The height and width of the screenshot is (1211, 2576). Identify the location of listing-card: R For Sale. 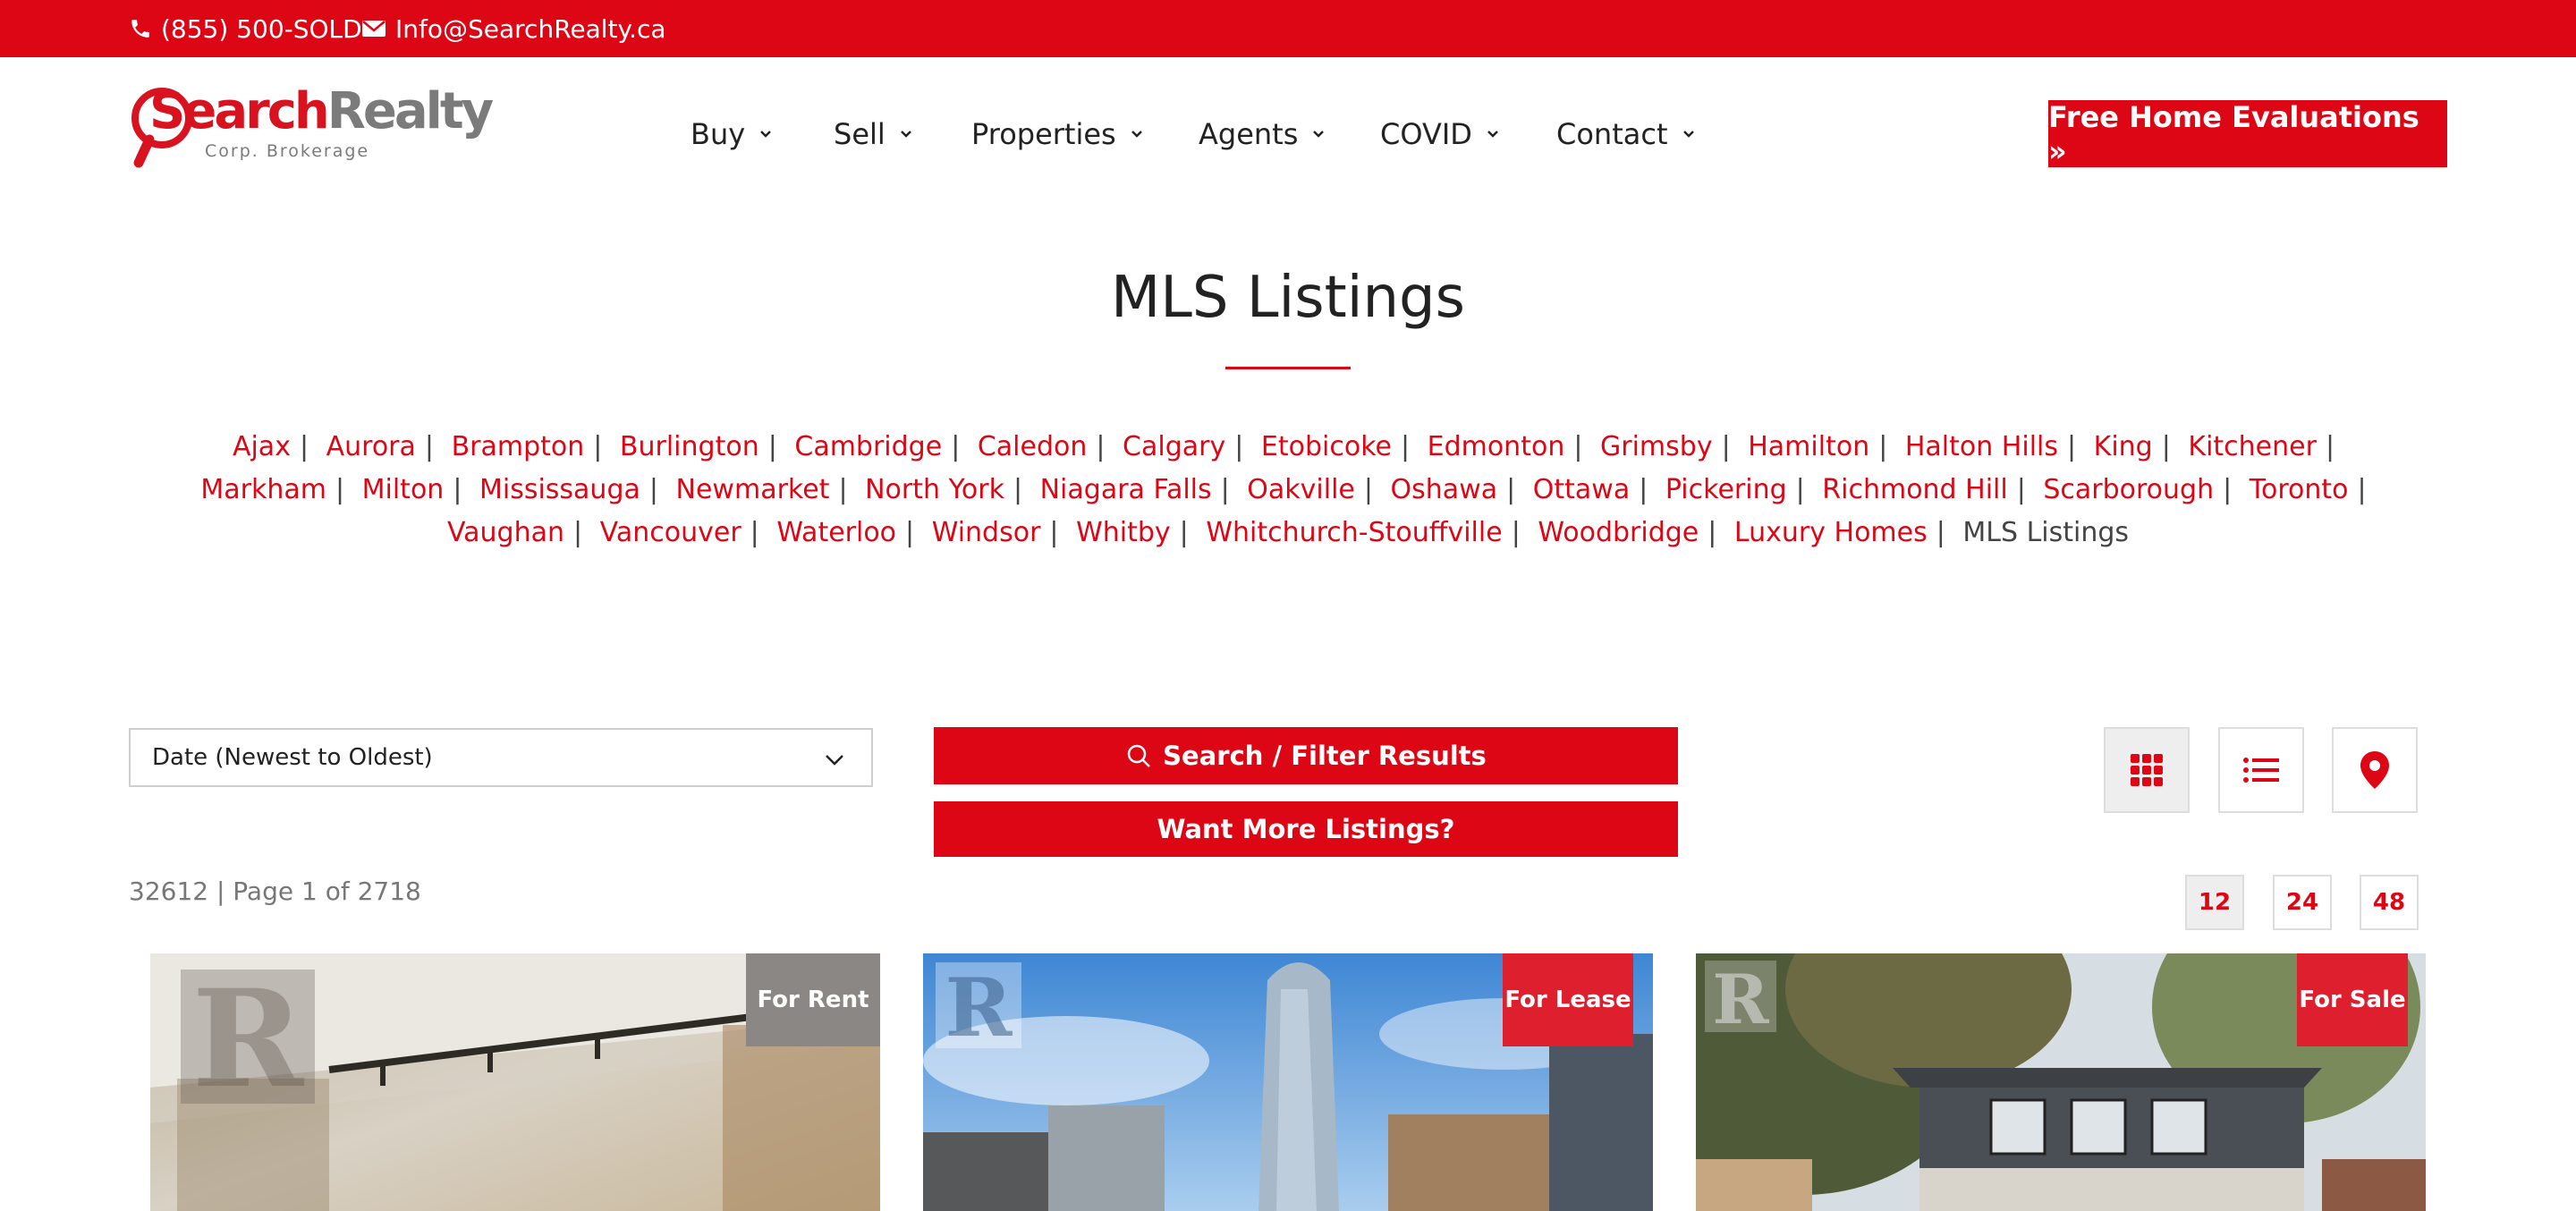
(2061, 1082).